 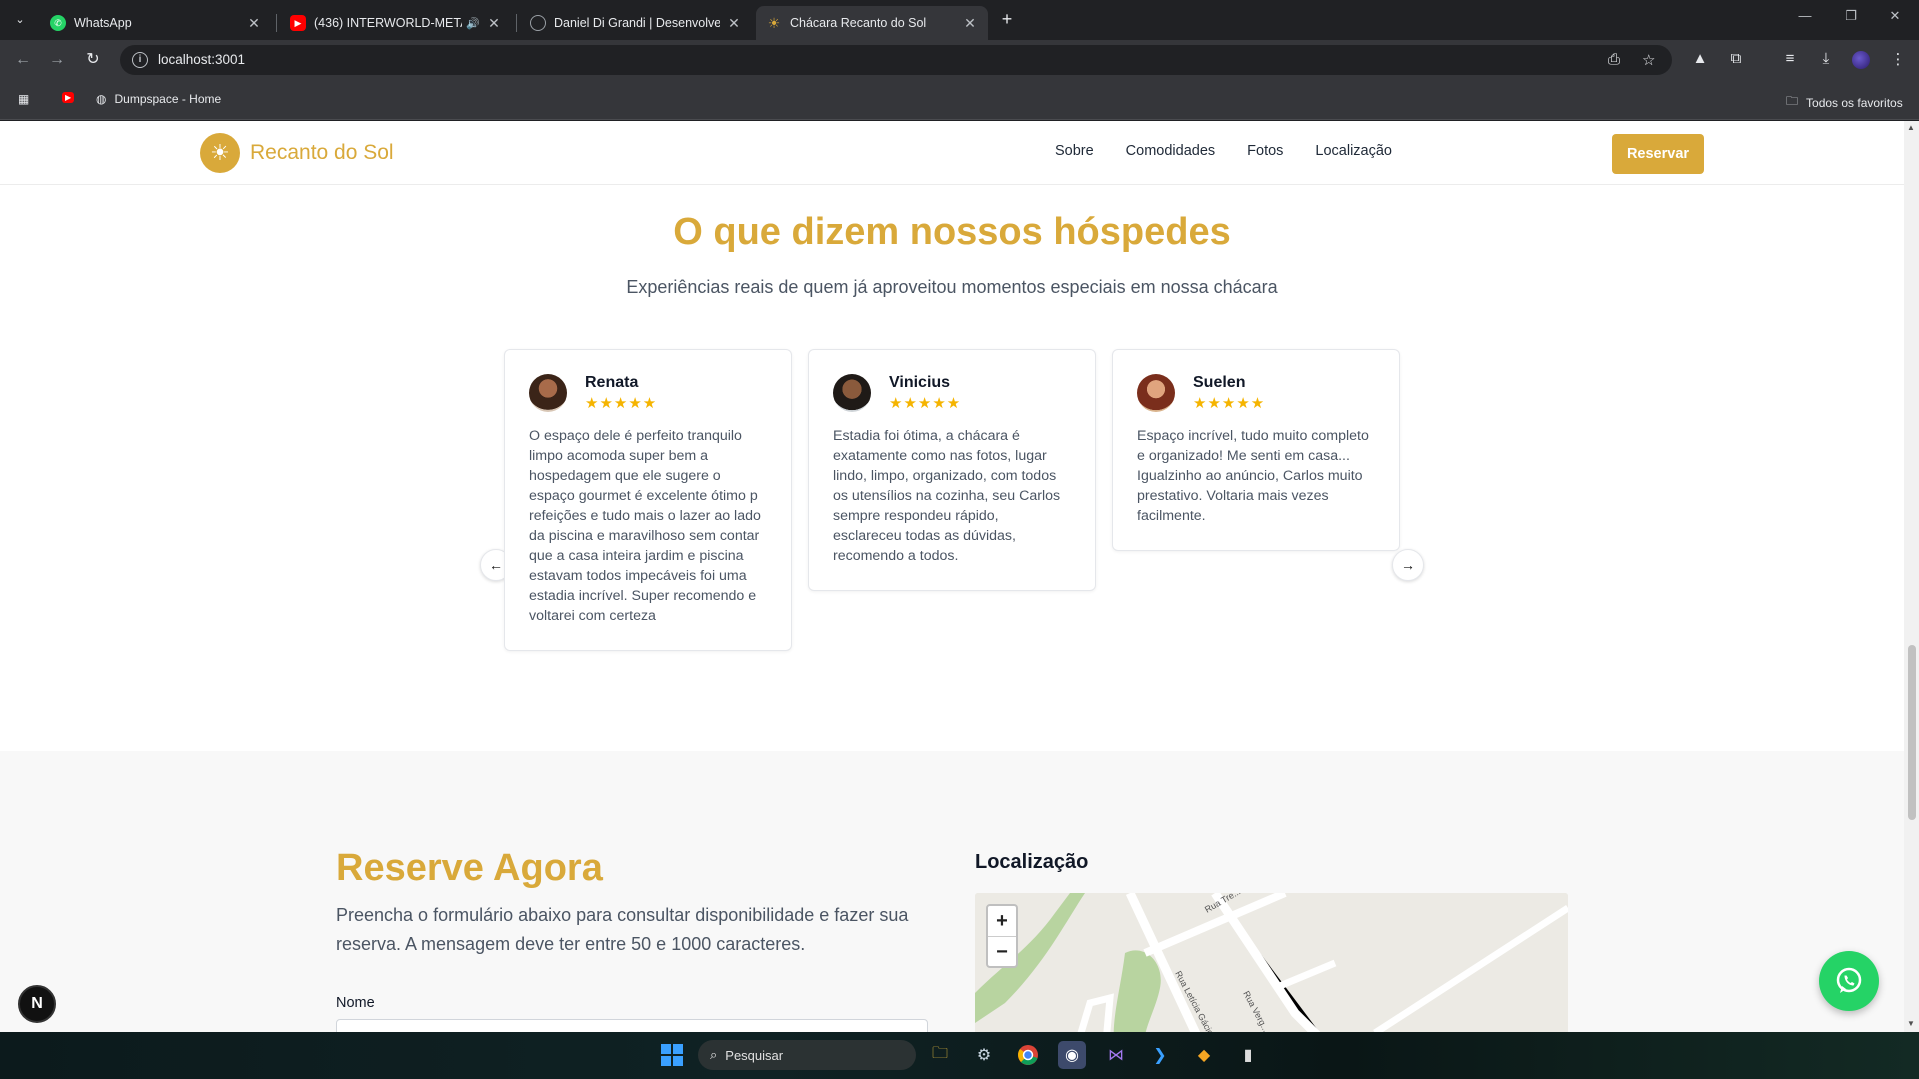 I want to click on profile-avatar, so click(x=1861, y=60).